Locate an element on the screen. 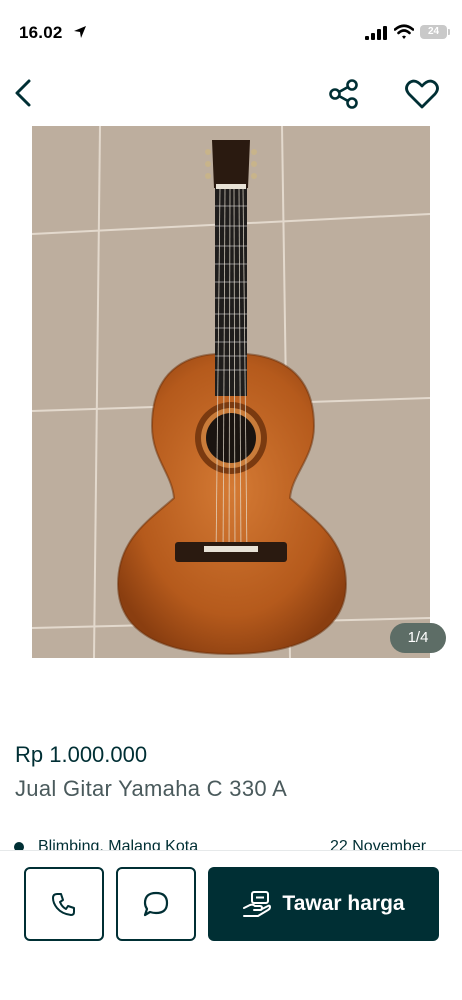 The image size is (462, 1000). chat-bubble-icon is located at coordinates (156, 904).